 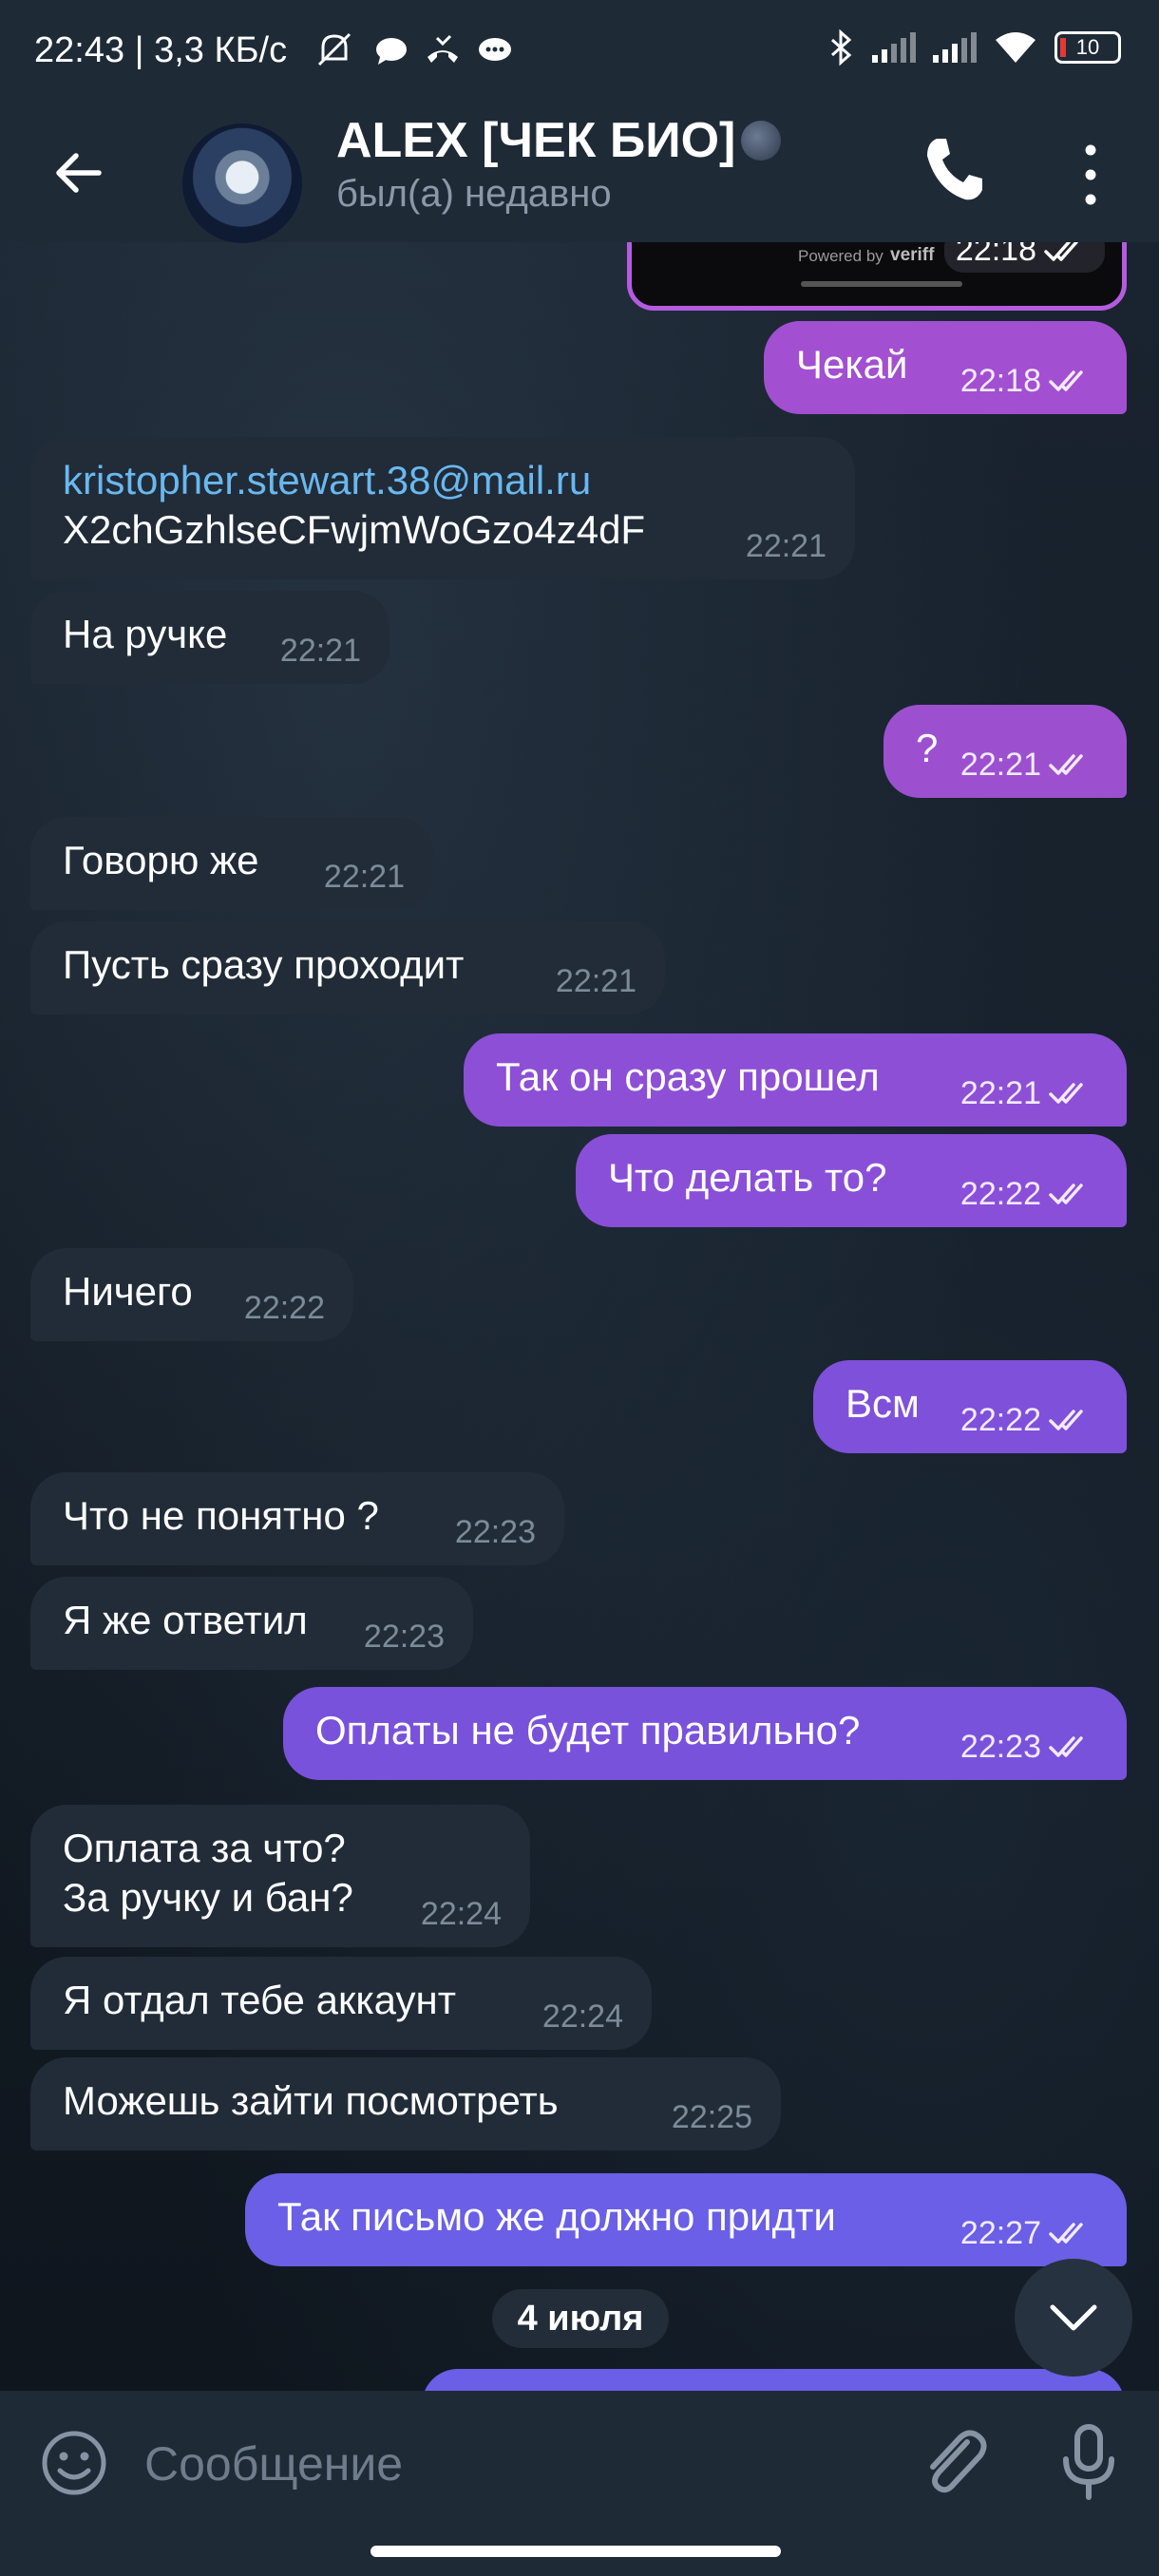 What do you see at coordinates (1000, 2233) in the screenshot?
I see `message-time: 22:27` at bounding box center [1000, 2233].